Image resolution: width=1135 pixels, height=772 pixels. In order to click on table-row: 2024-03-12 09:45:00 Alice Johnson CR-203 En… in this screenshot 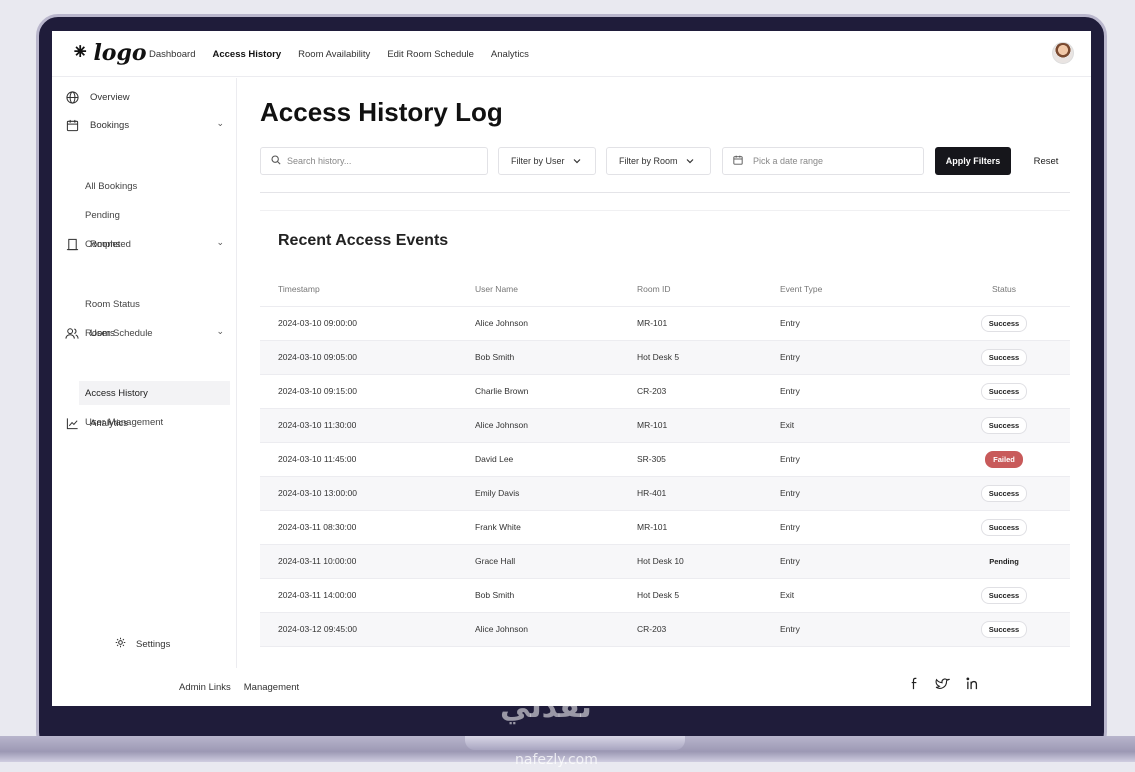, I will do `click(665, 629)`.